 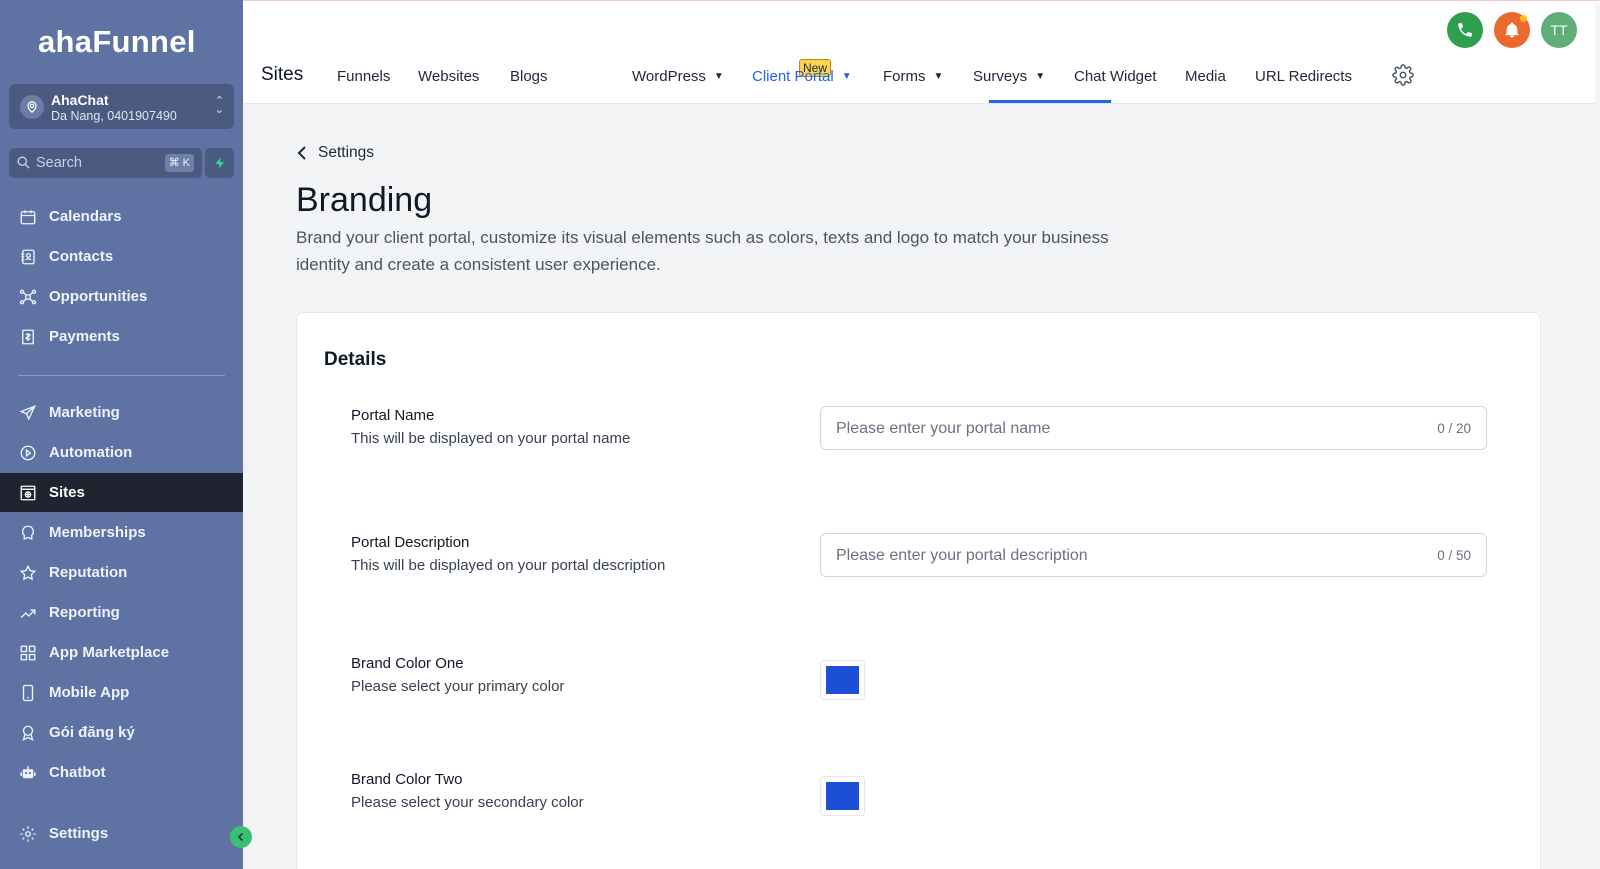 What do you see at coordinates (28, 413) in the screenshot?
I see `send-icon` at bounding box center [28, 413].